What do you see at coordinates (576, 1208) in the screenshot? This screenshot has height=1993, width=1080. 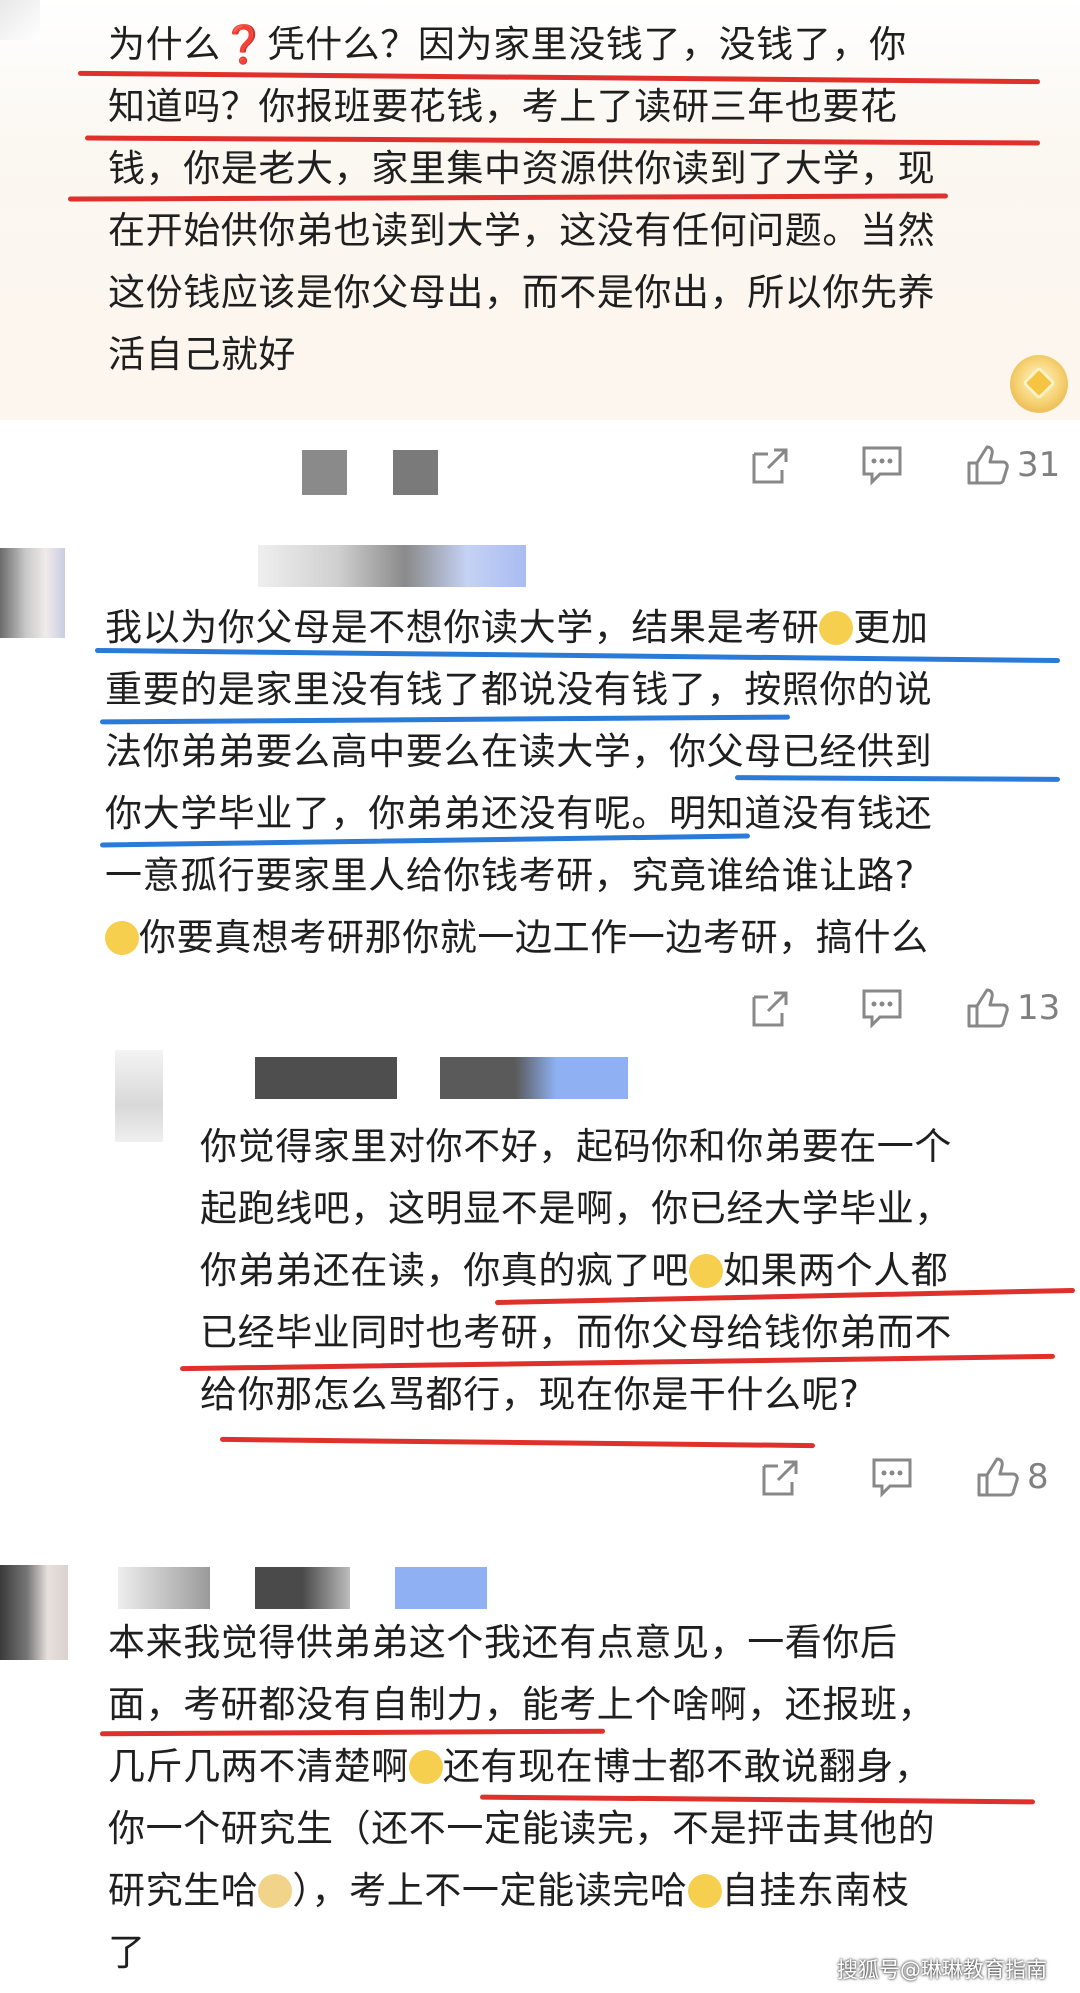 I see `comment-line: 起跑线吧，这明显不是啊，你已经大学毕业，` at bounding box center [576, 1208].